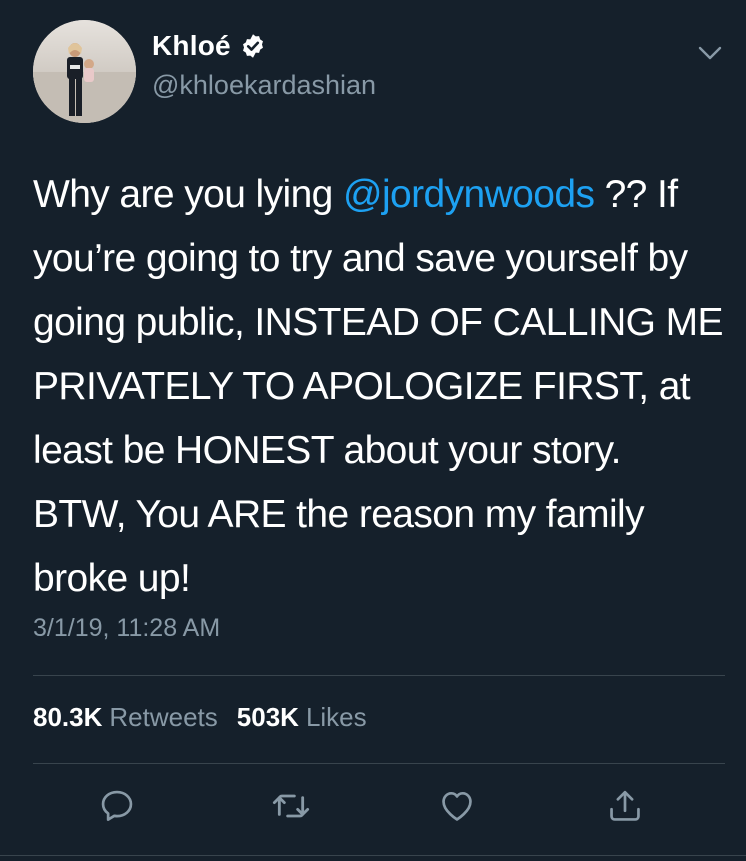  Describe the element at coordinates (67, 717) in the screenshot. I see `retweets-count: 80.3K` at that location.